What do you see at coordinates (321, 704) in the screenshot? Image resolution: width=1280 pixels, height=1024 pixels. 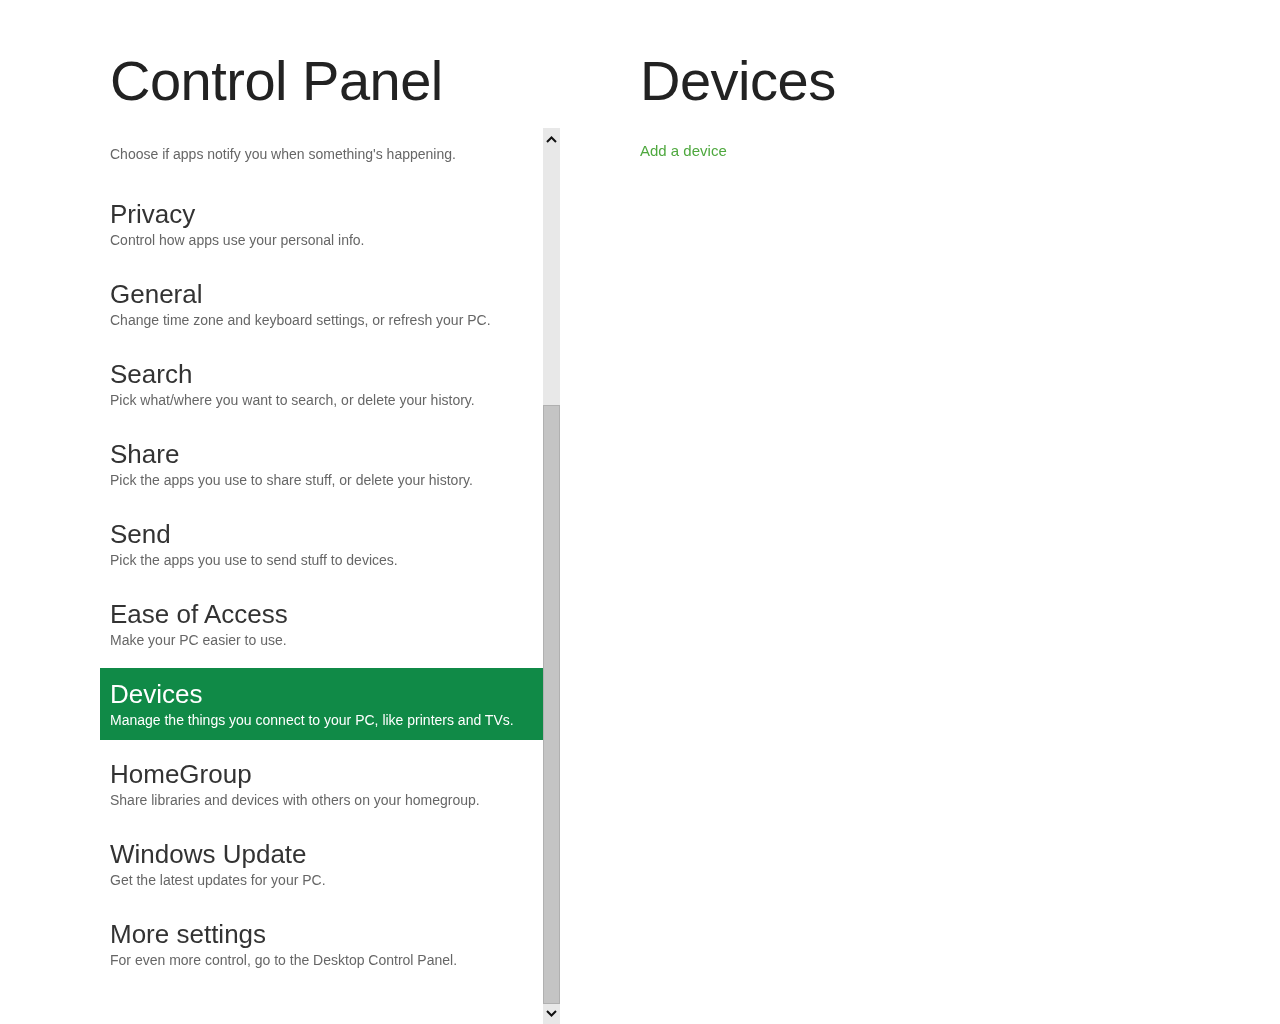 I see `settings-item: Devices Manage the things you connect to your PC, like printers and TVs.` at bounding box center [321, 704].